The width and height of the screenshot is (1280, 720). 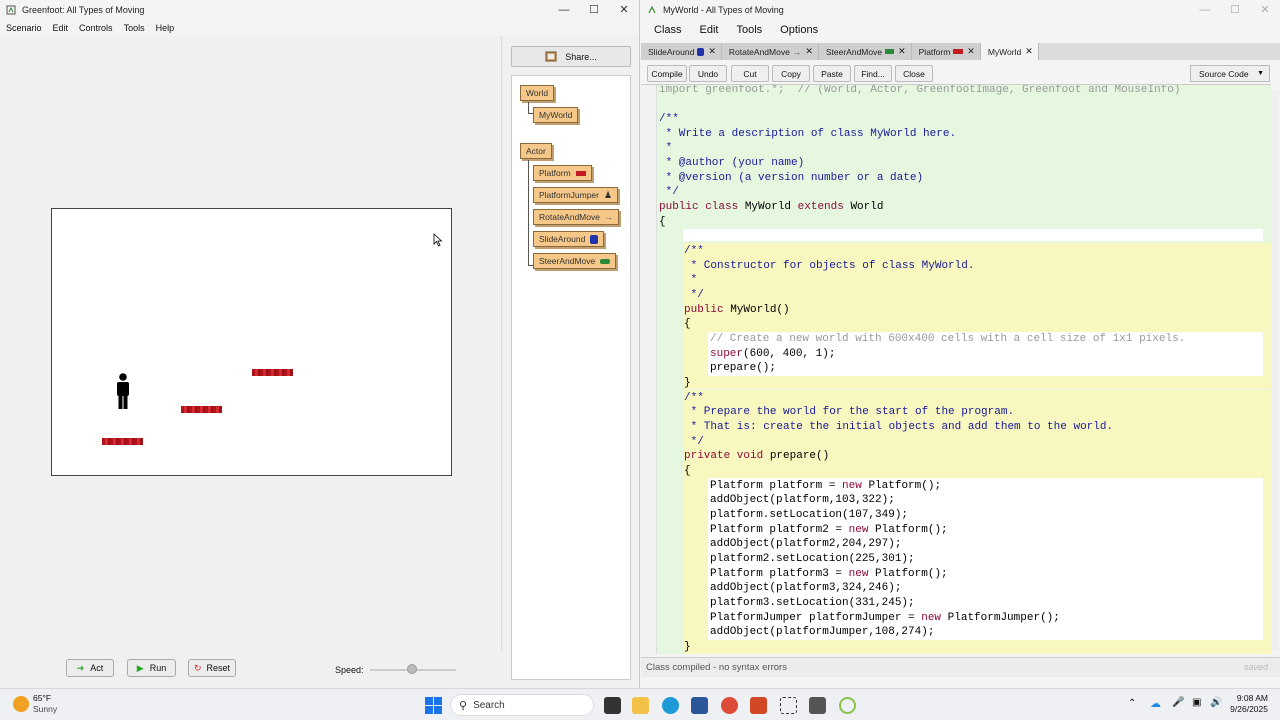 I want to click on clock: 9:08 AM 9/26/2025, so click(x=1246, y=704).